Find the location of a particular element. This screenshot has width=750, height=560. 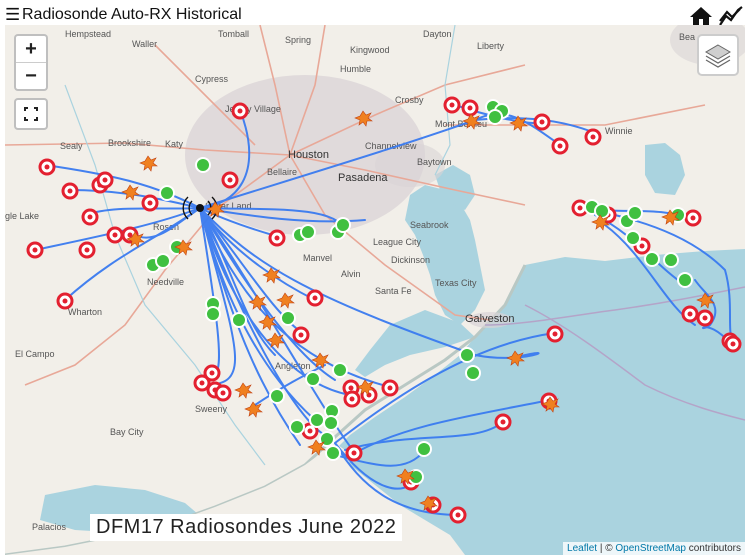

label-manvel: Manvel is located at coordinates (317, 258).